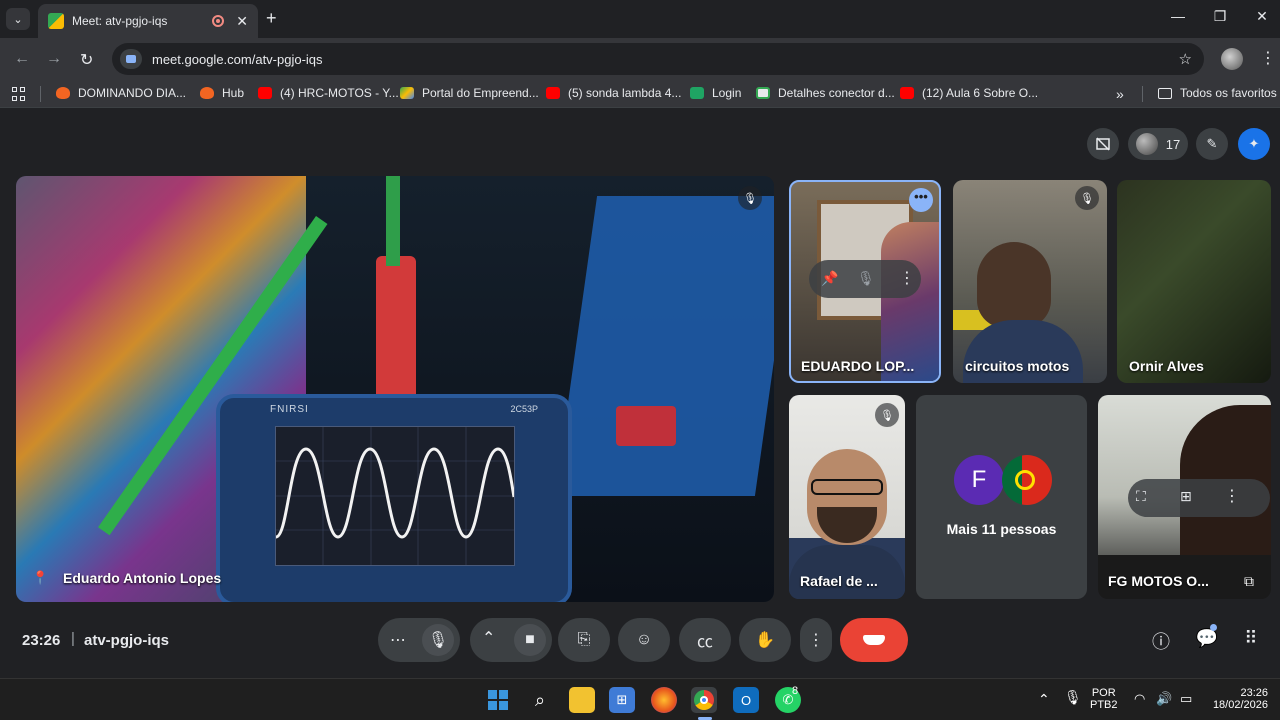 Image resolution: width=1280 pixels, height=720 pixels. Describe the element at coordinates (498, 700) in the screenshot. I see `windows-start-icon` at that location.